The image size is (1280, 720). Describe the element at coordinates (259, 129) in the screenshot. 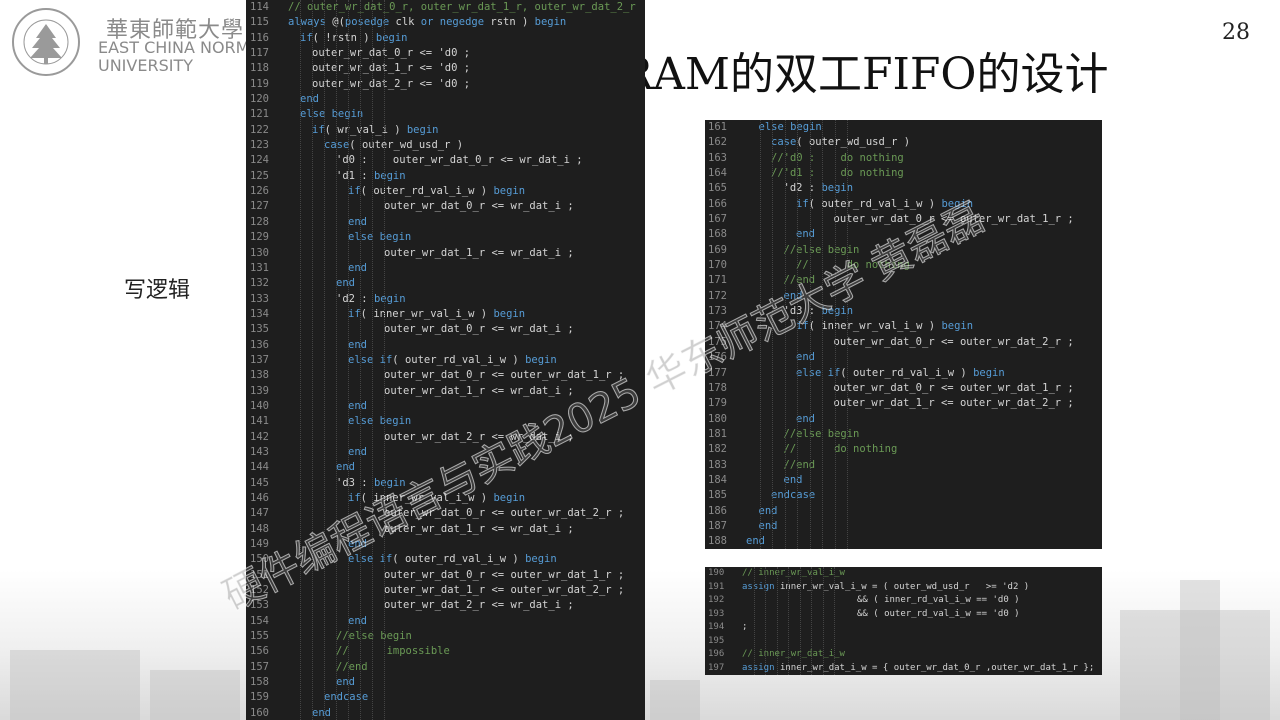

I see `line-number: 122` at that location.